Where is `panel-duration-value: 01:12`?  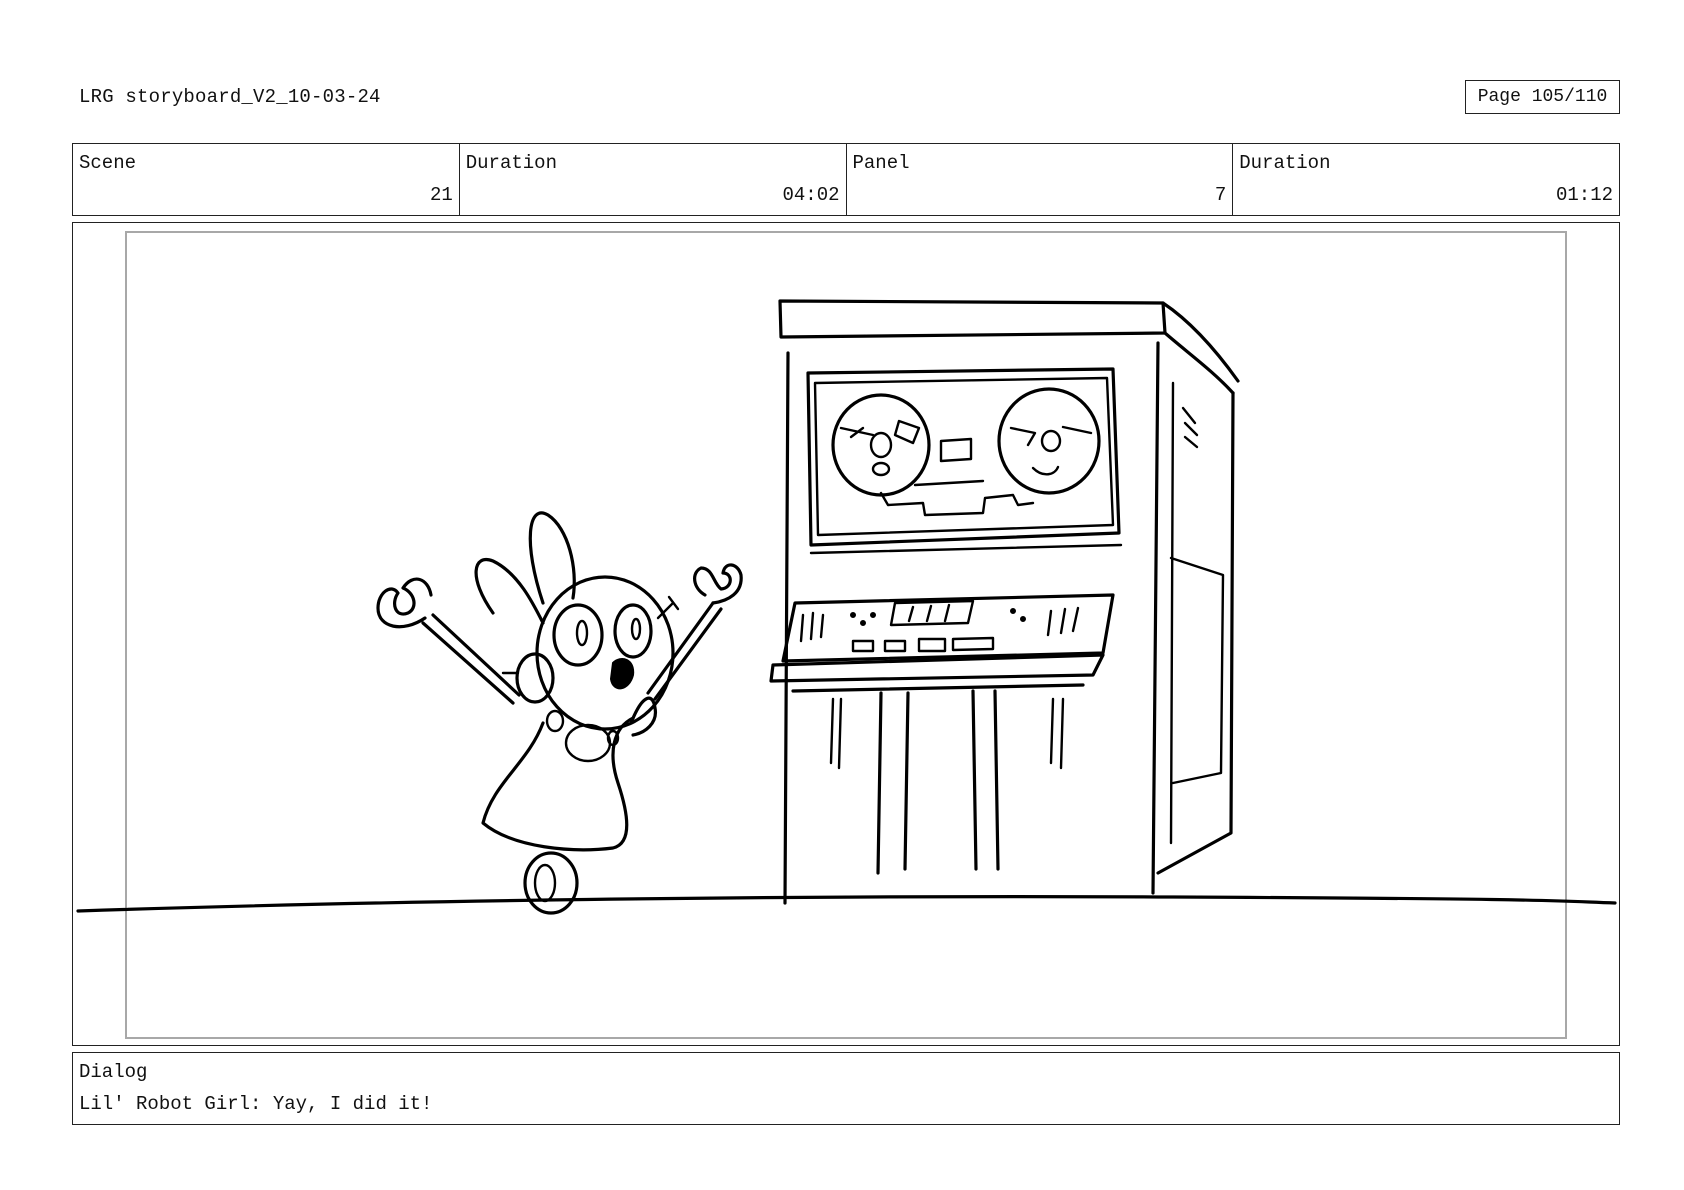
panel-duration-value: 01:12 is located at coordinates (1584, 195).